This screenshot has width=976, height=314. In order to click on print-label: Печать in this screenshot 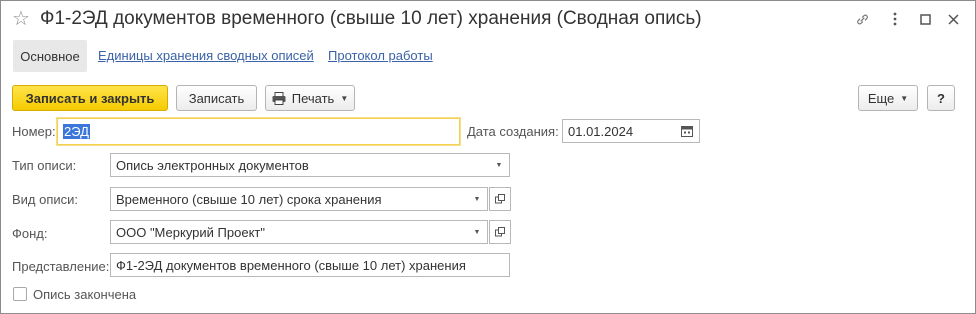, I will do `click(313, 98)`.